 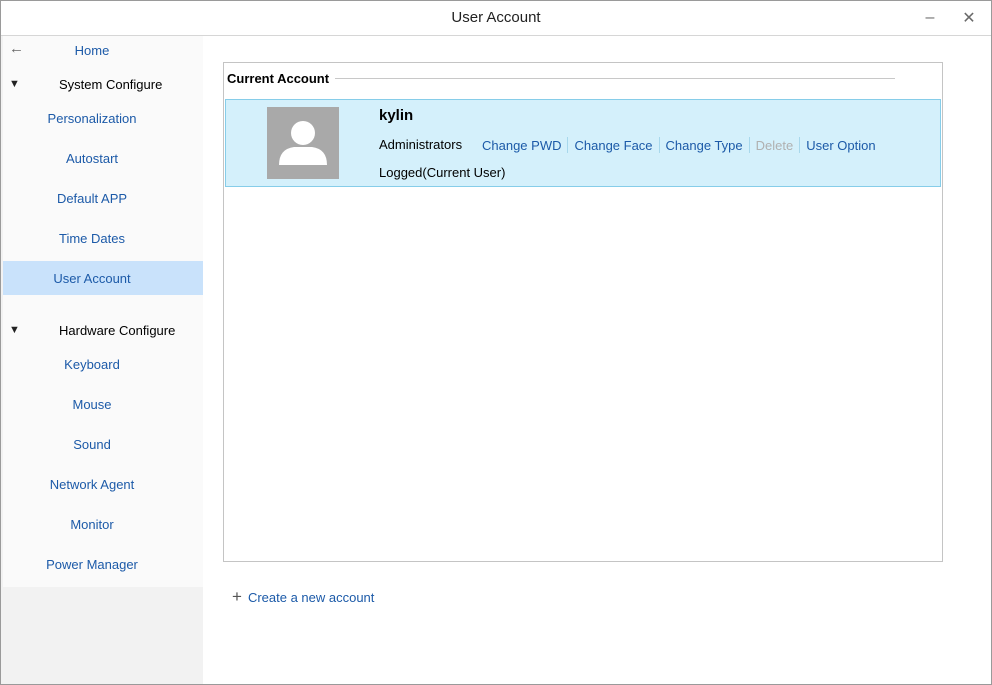 I want to click on change-type-link: Change Type, so click(x=704, y=145).